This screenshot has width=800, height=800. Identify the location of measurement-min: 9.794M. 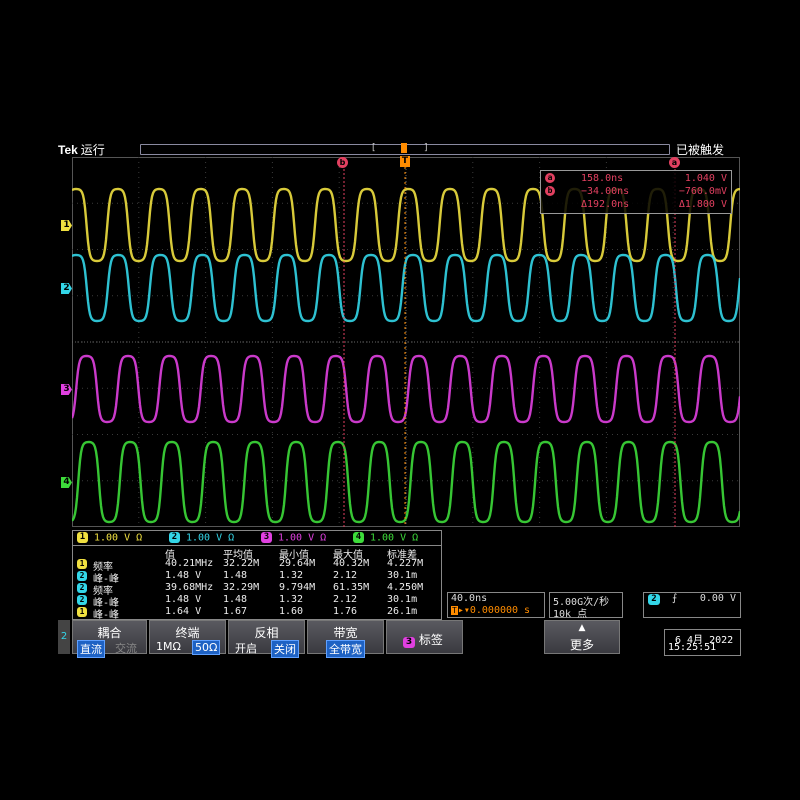
(297, 587).